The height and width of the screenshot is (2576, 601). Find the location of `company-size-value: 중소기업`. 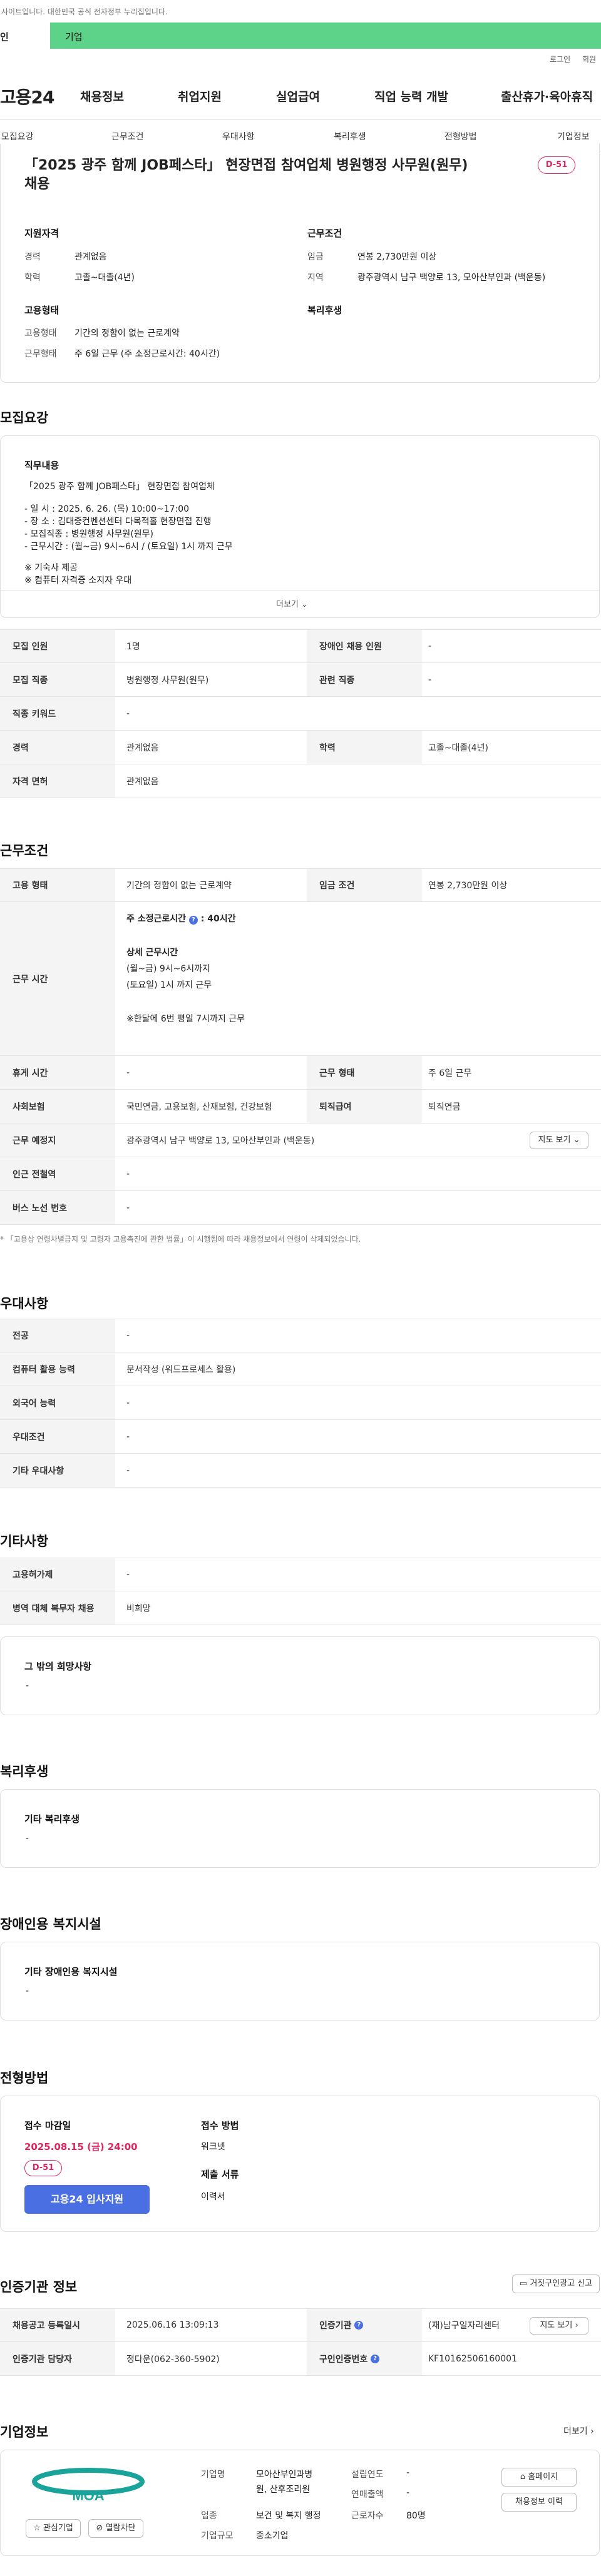

company-size-value: 중소기업 is located at coordinates (272, 2536).